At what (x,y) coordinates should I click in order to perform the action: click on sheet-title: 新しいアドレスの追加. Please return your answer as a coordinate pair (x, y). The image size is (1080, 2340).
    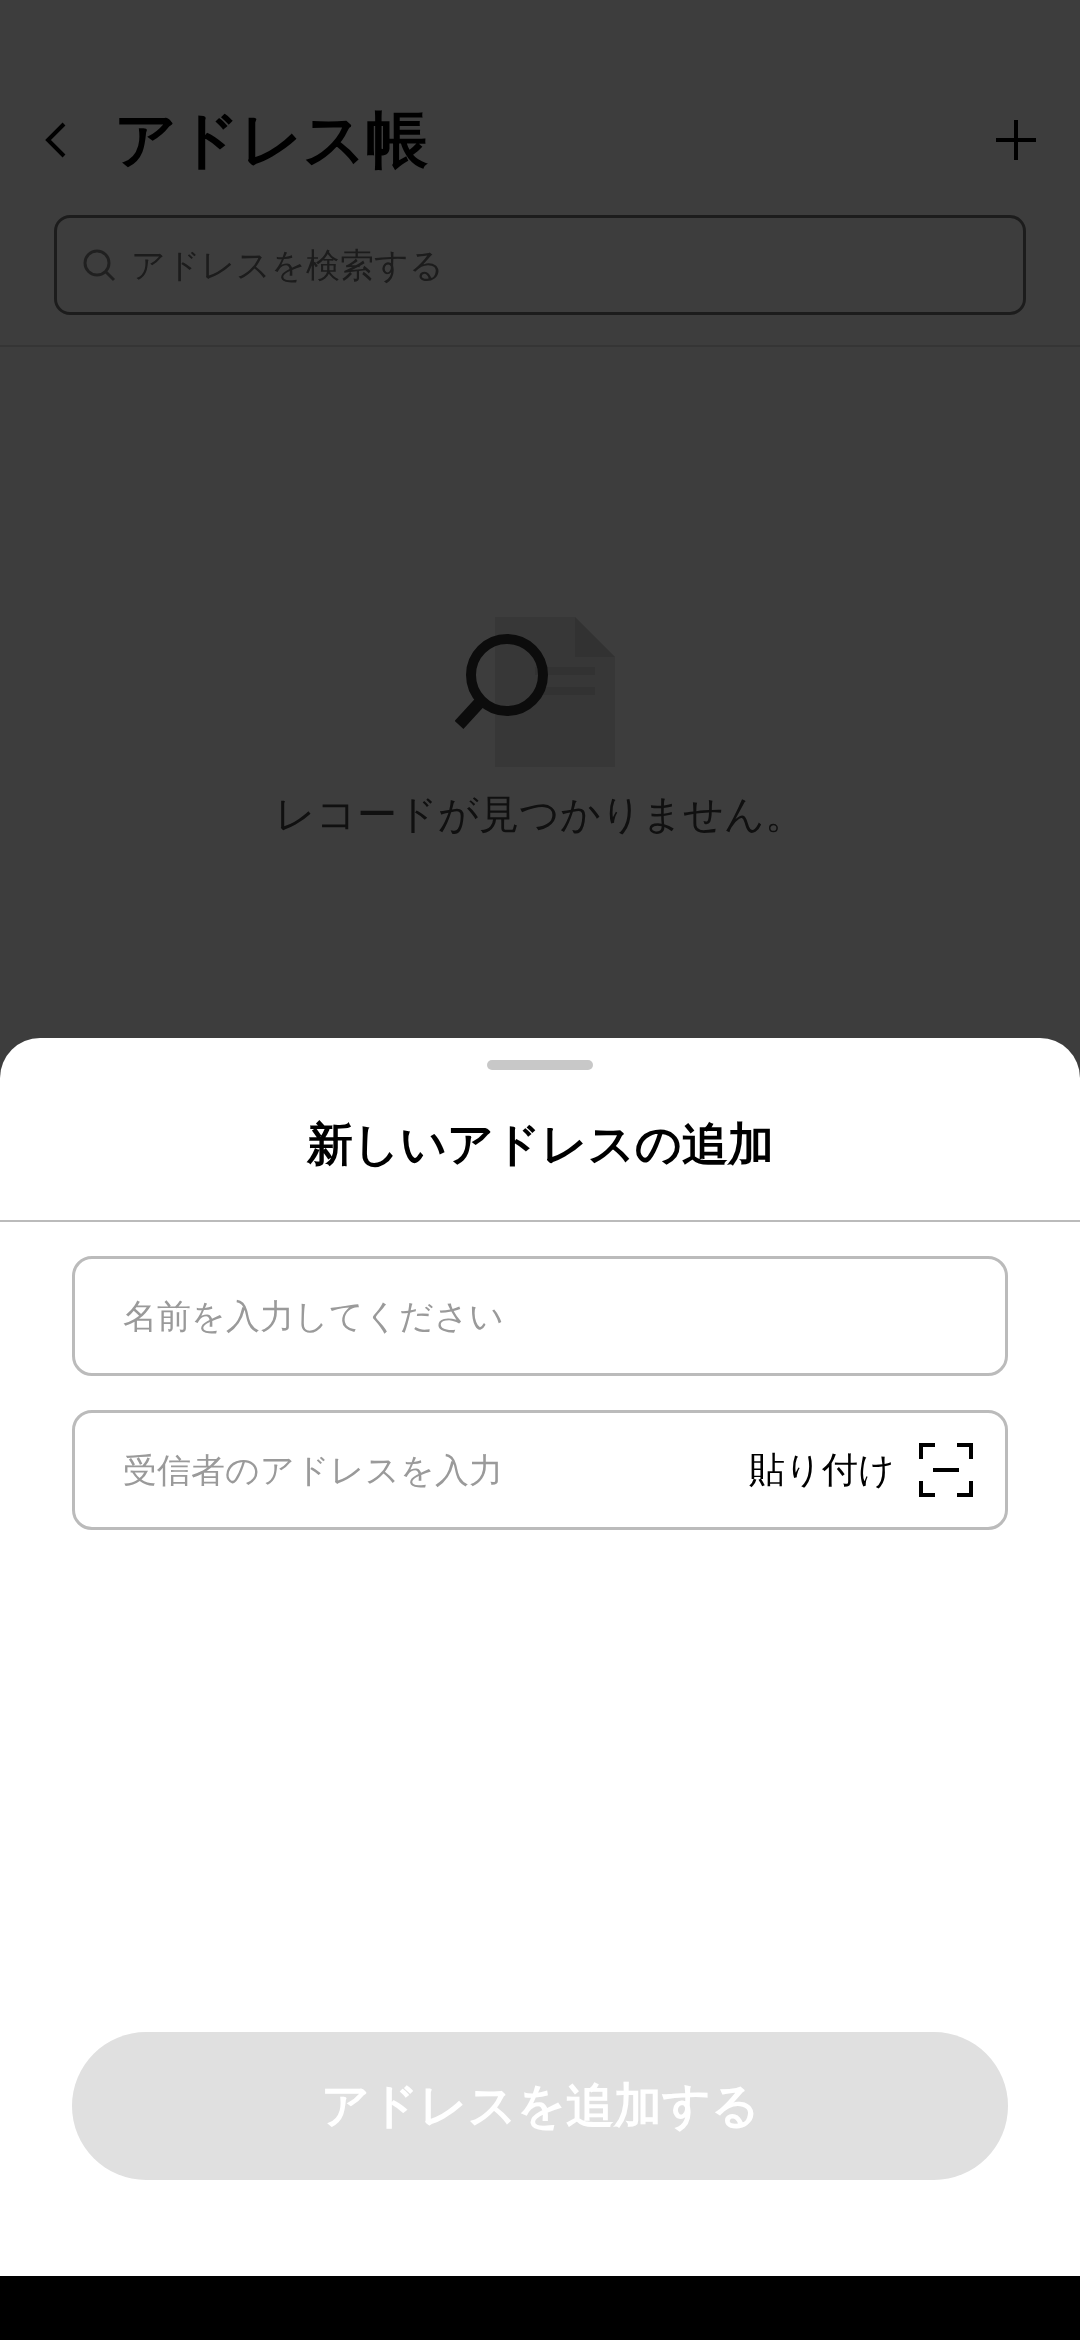
    Looking at the image, I should click on (540, 1144).